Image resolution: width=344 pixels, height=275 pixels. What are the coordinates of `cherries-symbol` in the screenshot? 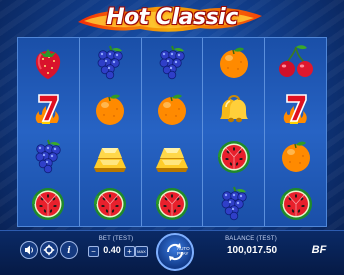 It's located at (295, 61).